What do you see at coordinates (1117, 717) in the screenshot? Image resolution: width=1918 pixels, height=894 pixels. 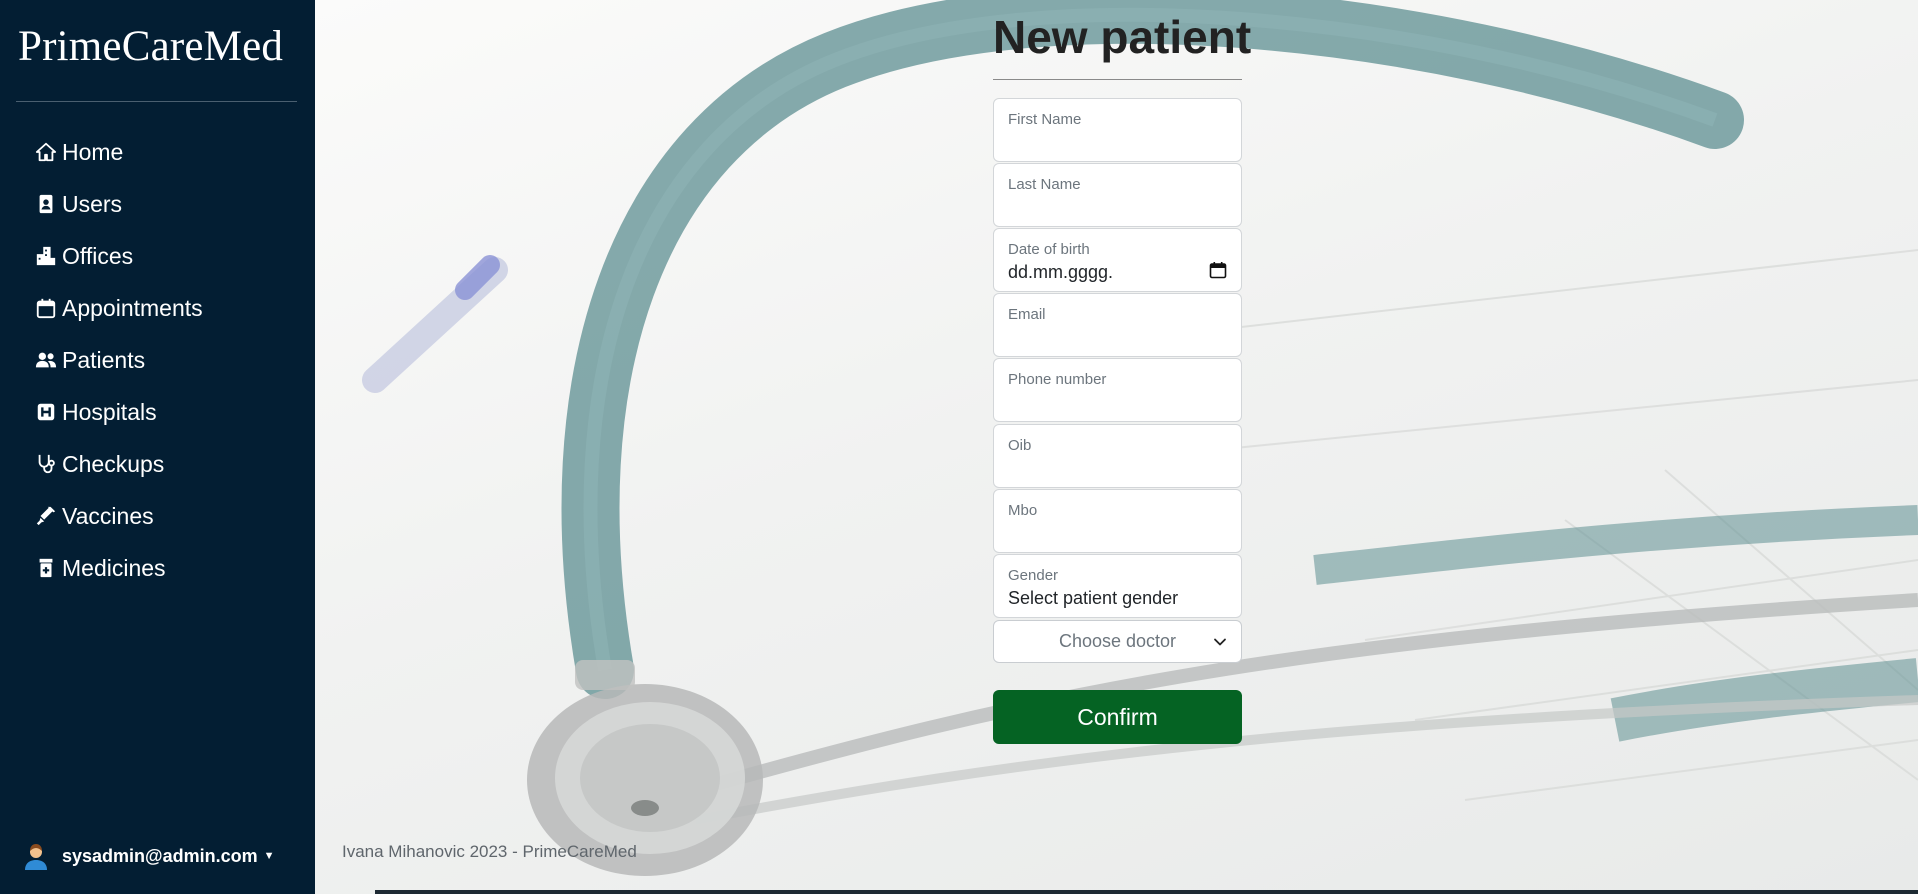 I see `confirm-button: Confirm` at bounding box center [1117, 717].